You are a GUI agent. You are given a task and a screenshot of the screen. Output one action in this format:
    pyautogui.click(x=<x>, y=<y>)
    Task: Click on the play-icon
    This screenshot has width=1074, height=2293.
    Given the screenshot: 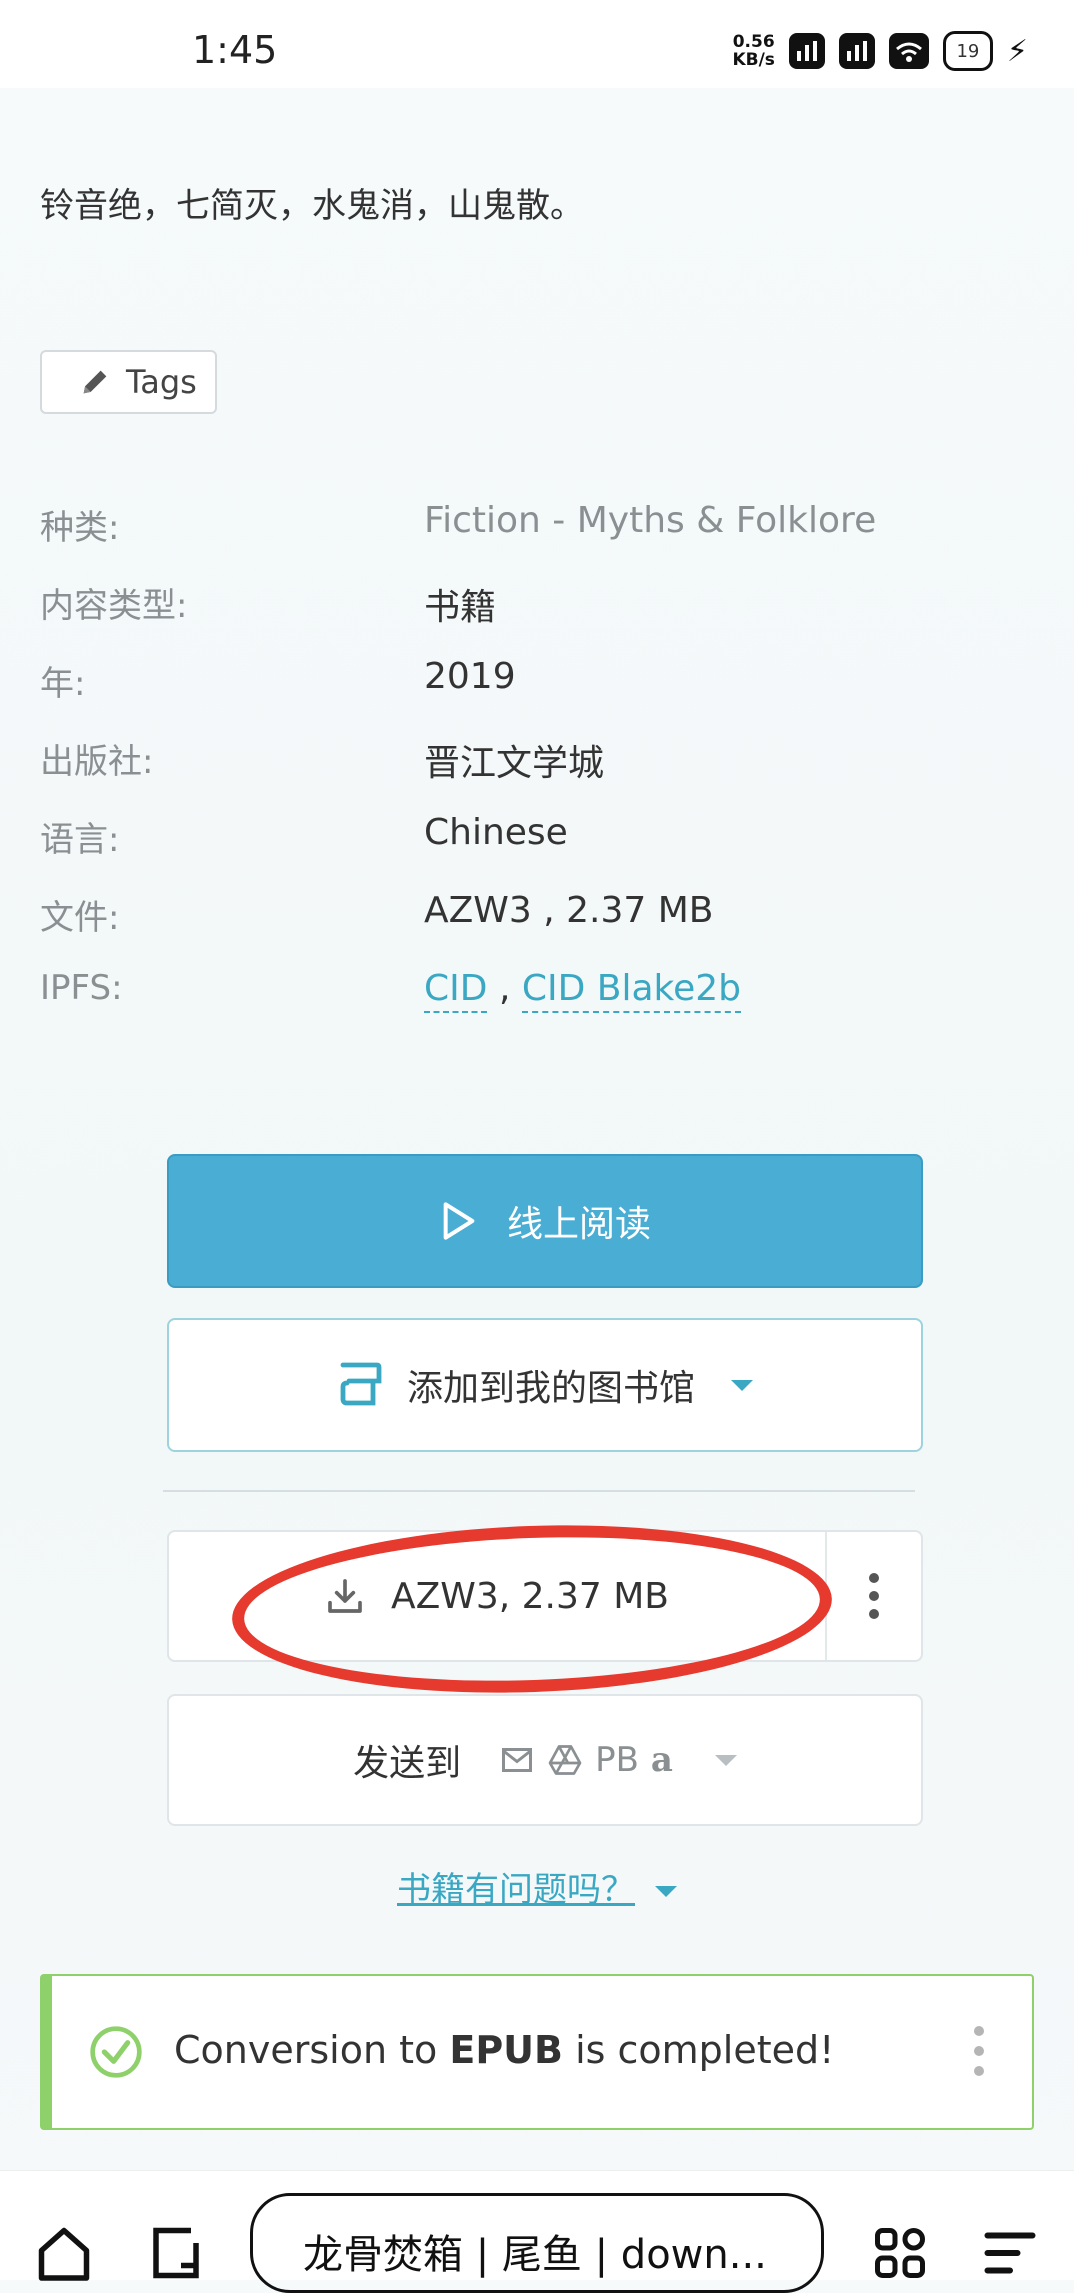 What is the action you would take?
    pyautogui.click(x=459, y=1221)
    